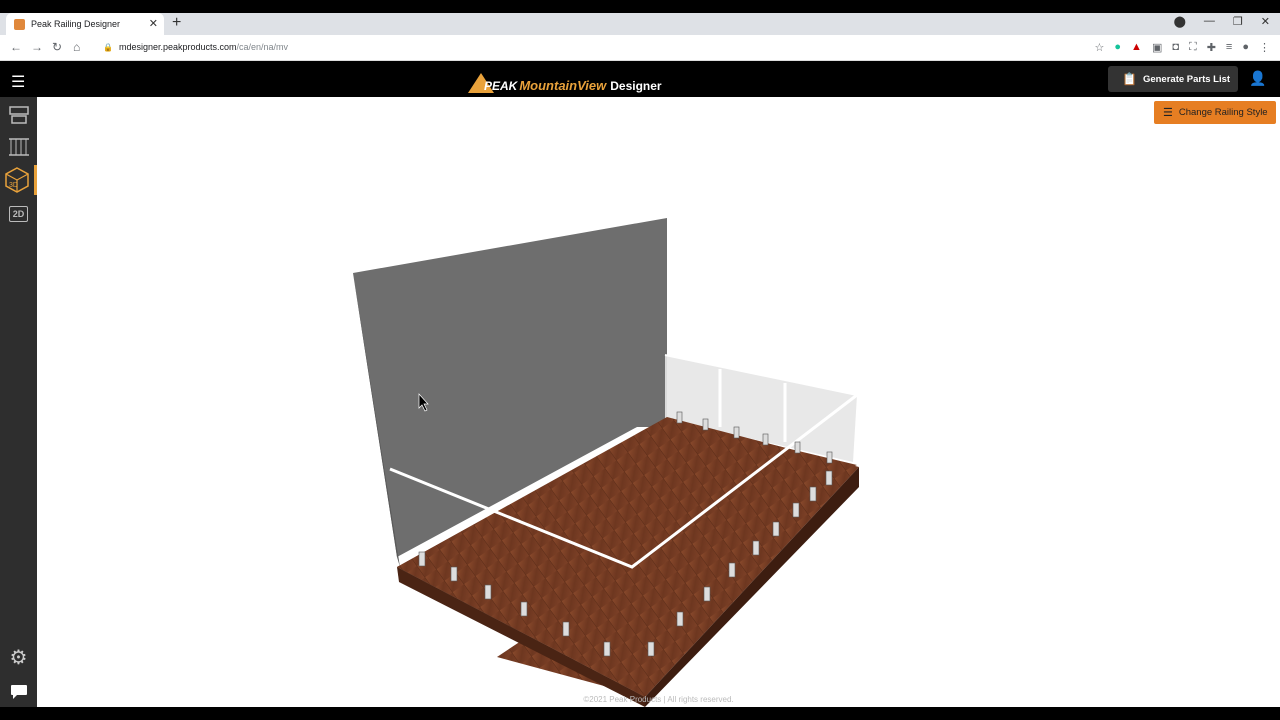  I want to click on top-black-strip, so click(640, 6).